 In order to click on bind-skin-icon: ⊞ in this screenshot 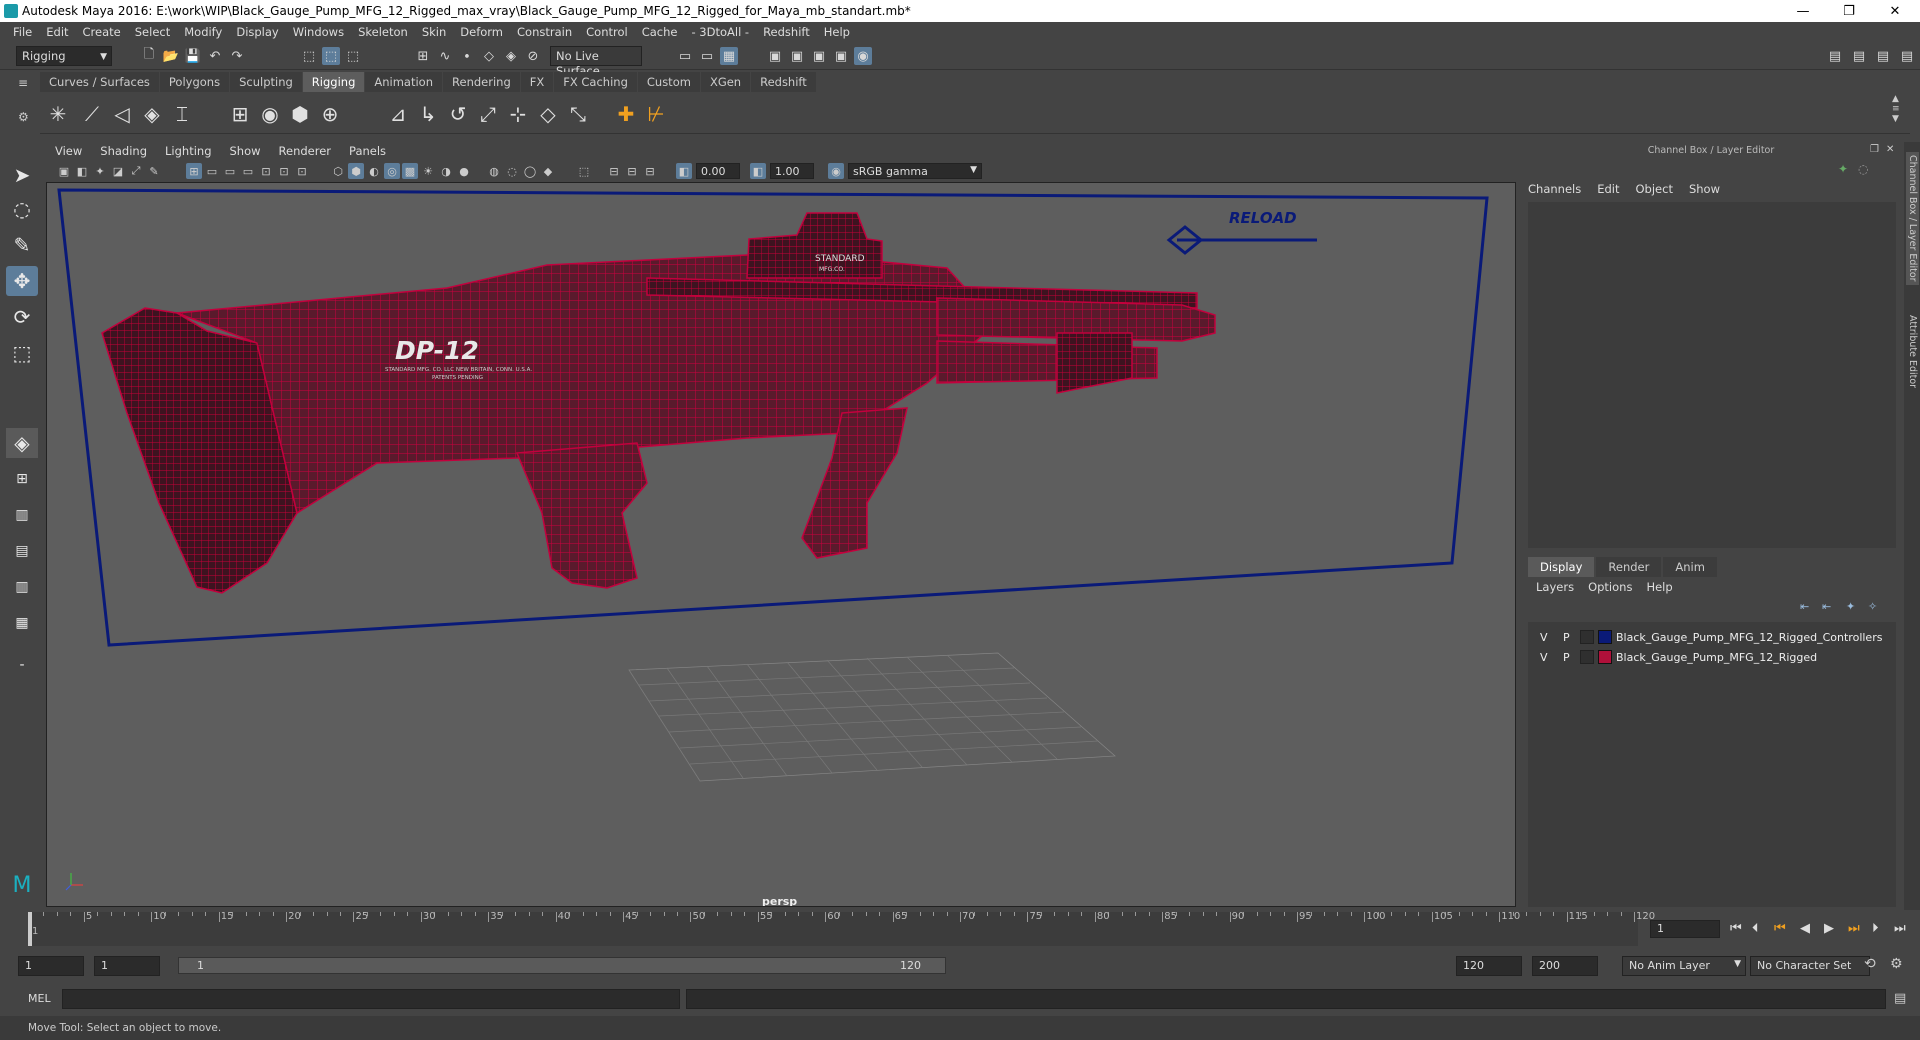, I will do `click(240, 114)`.